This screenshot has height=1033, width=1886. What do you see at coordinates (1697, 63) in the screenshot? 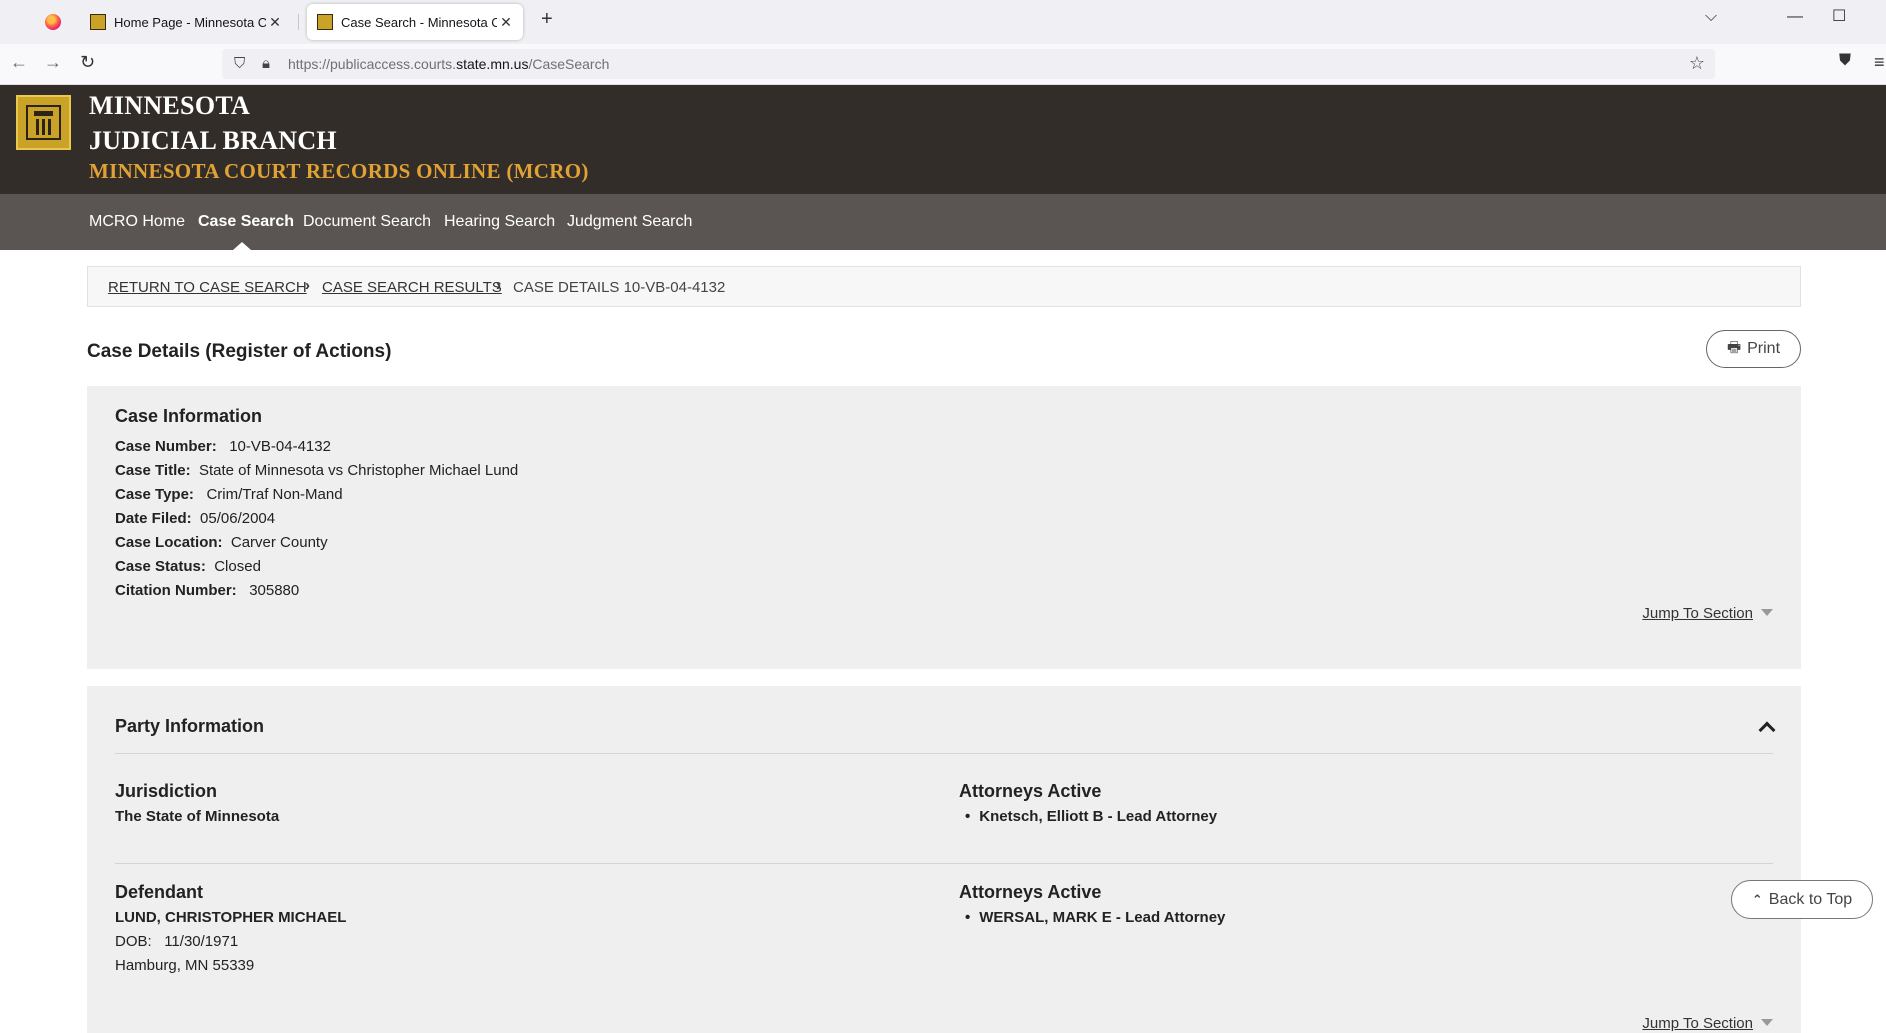
I see `star-icon: ☆` at bounding box center [1697, 63].